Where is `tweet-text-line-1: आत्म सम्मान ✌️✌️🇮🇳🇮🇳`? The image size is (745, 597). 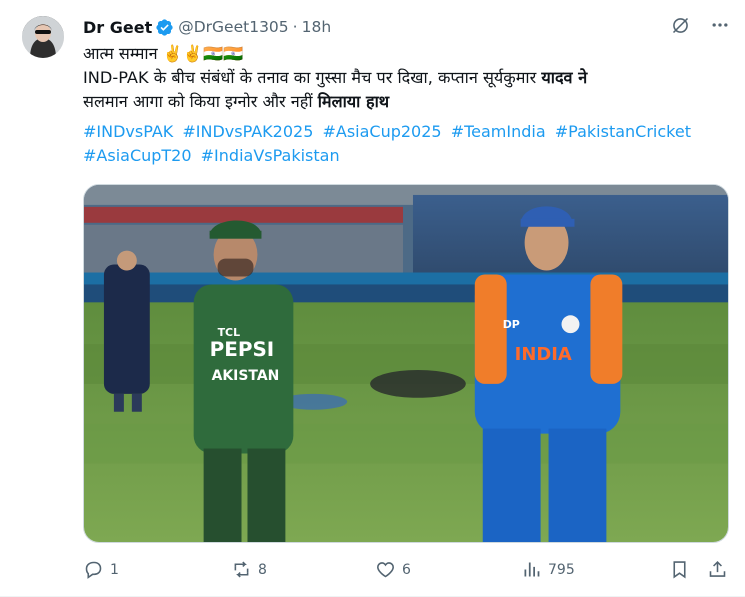 tweet-text-line-1: आत्म सम्मान ✌️✌️🇮🇳🇮🇳 is located at coordinates (163, 53).